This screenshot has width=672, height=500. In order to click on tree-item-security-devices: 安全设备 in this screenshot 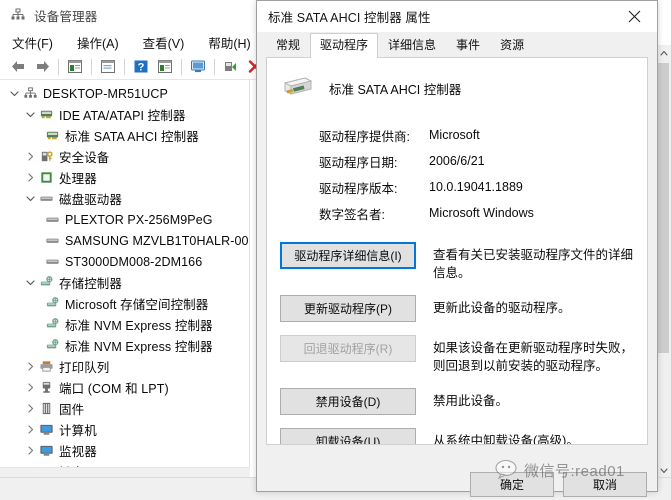, I will do `click(124, 156)`.